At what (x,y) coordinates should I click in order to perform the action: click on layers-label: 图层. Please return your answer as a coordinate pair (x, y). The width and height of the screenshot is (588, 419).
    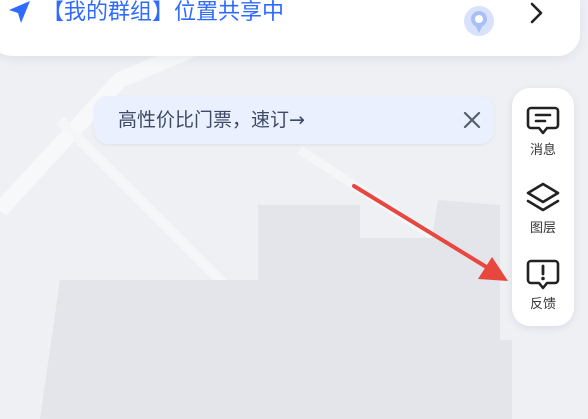
    Looking at the image, I should click on (542, 228).